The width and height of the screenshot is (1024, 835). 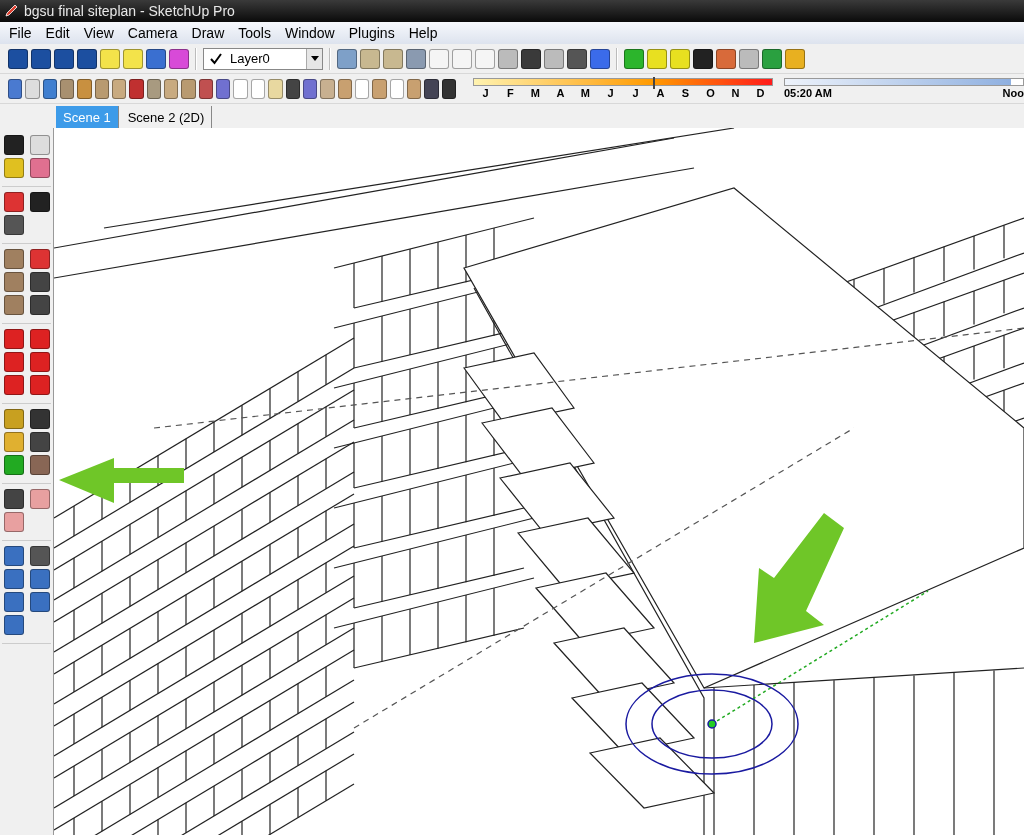 What do you see at coordinates (309, 33) in the screenshot?
I see `menu-item: Window` at bounding box center [309, 33].